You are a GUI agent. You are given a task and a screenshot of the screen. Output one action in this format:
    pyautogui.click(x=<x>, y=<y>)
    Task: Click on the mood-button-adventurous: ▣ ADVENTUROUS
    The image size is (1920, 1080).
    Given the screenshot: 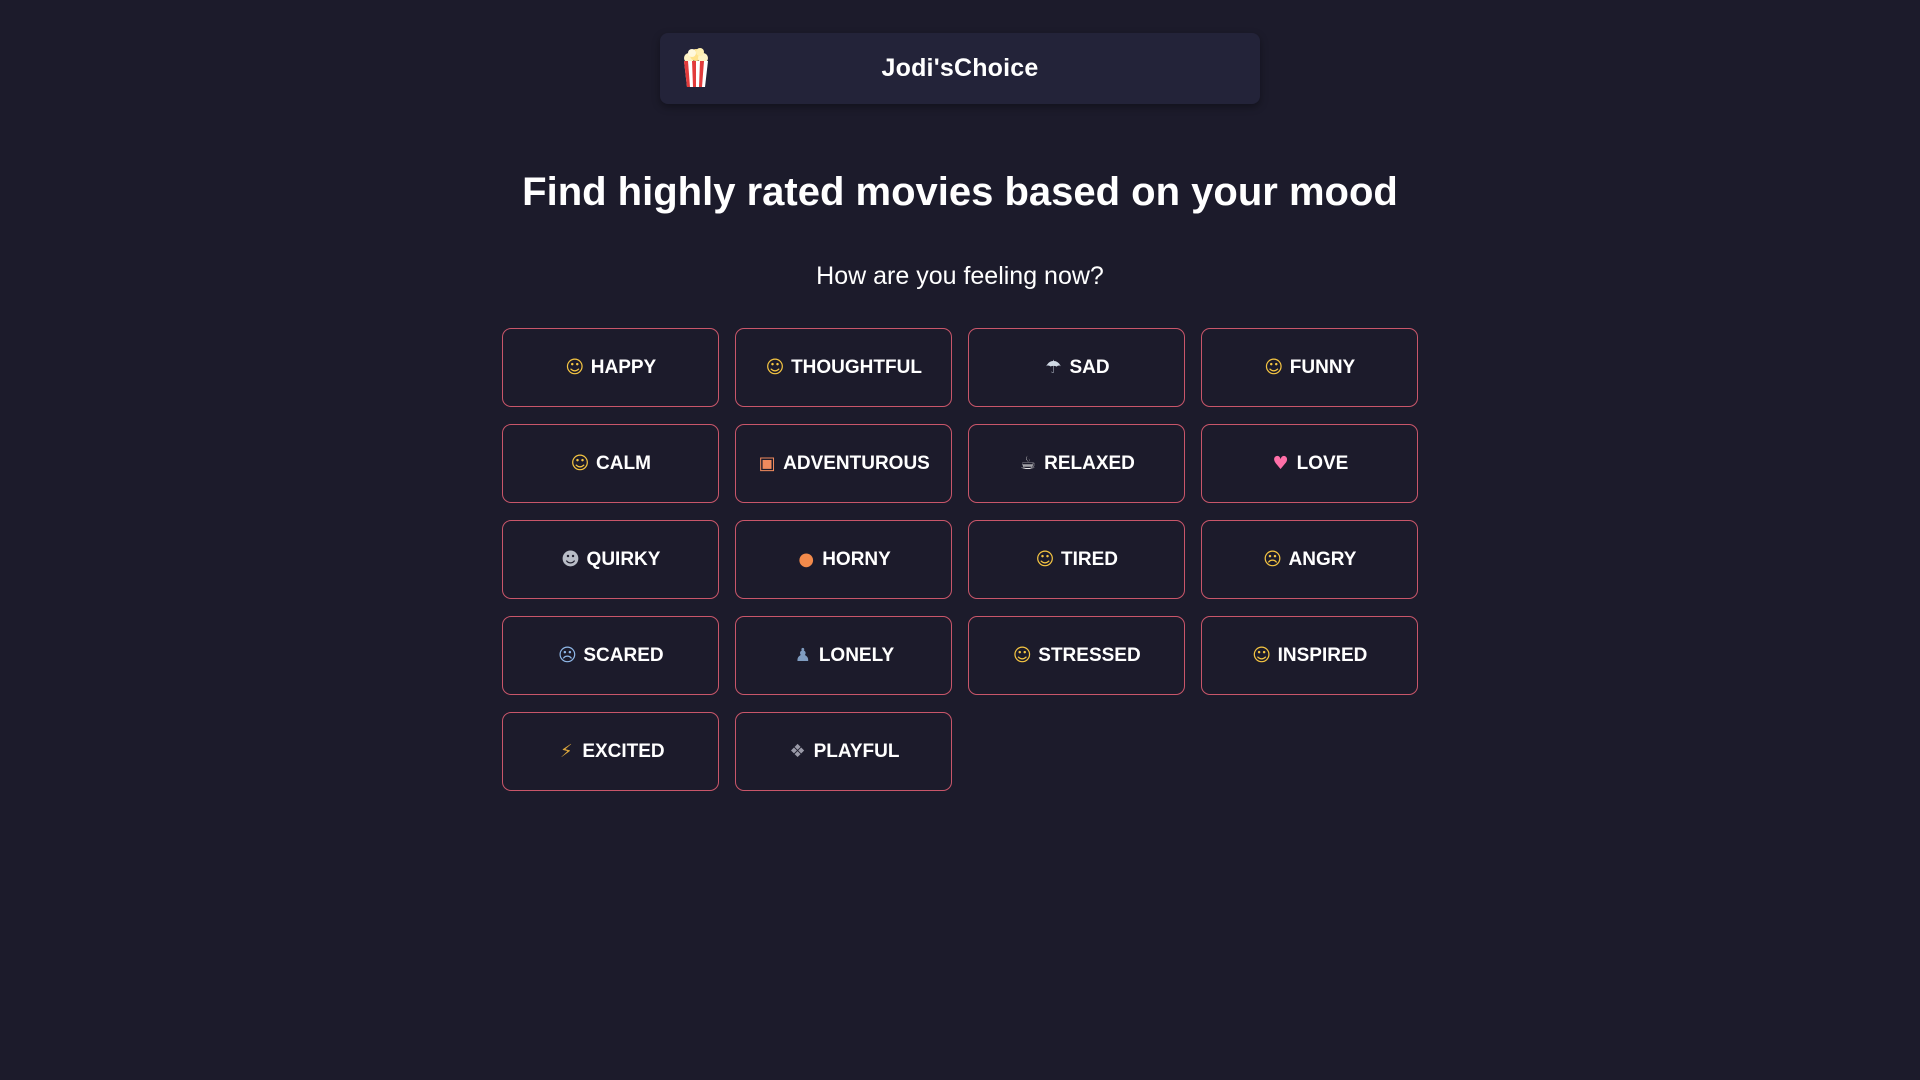 What is the action you would take?
    pyautogui.click(x=843, y=463)
    